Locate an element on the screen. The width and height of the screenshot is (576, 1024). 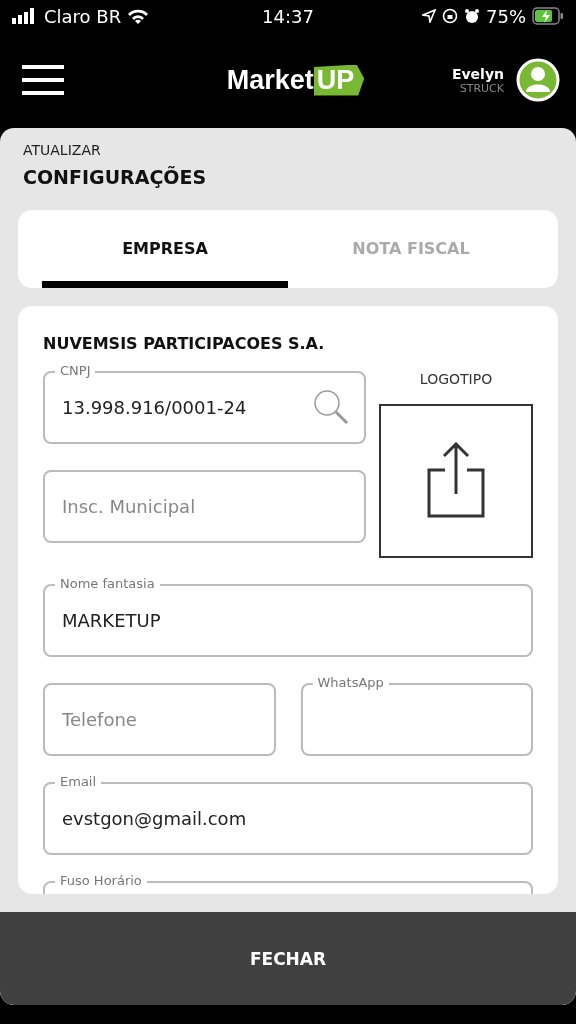
input-field: Insc. Municipal is located at coordinates (204, 506).